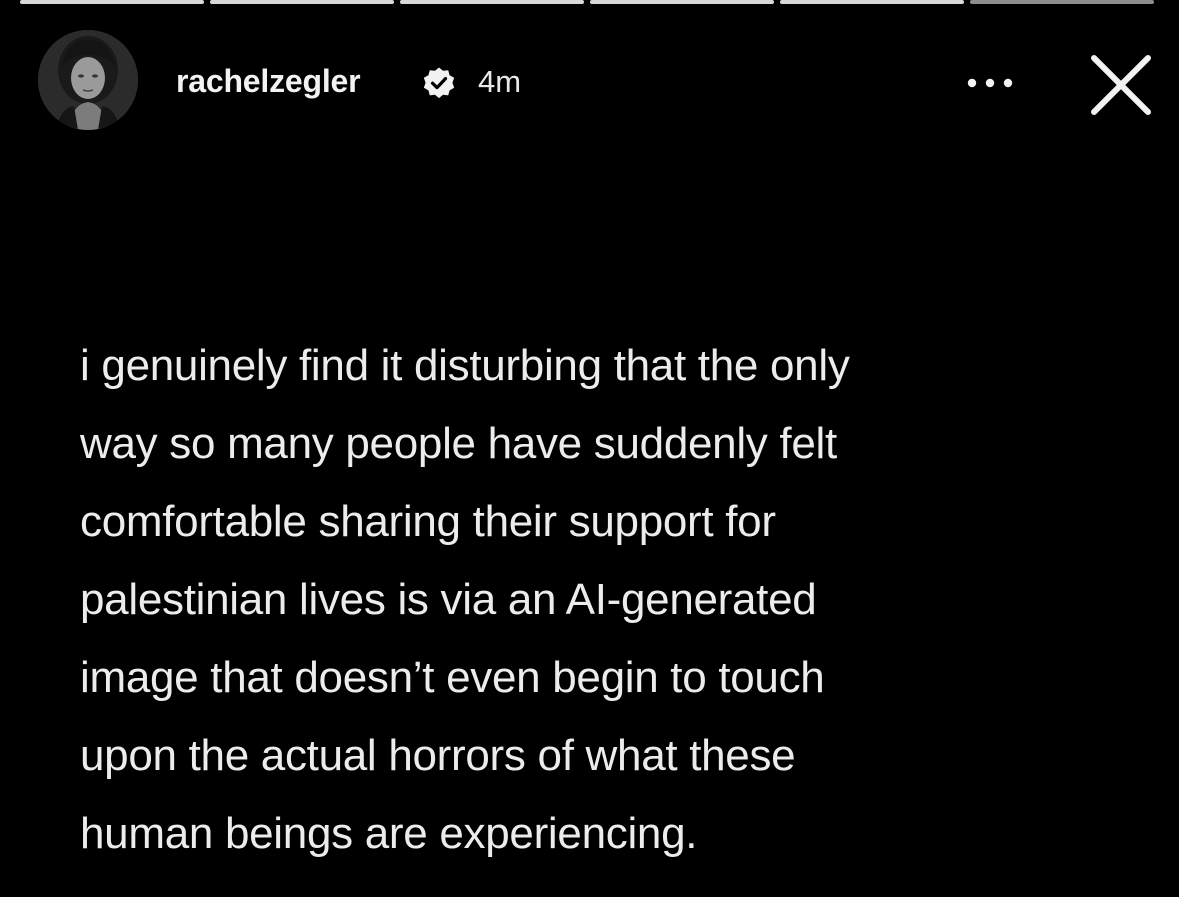 Image resolution: width=1179 pixels, height=897 pixels. What do you see at coordinates (458, 443) in the screenshot?
I see `caption-line: way so many people have suddenly felt` at bounding box center [458, 443].